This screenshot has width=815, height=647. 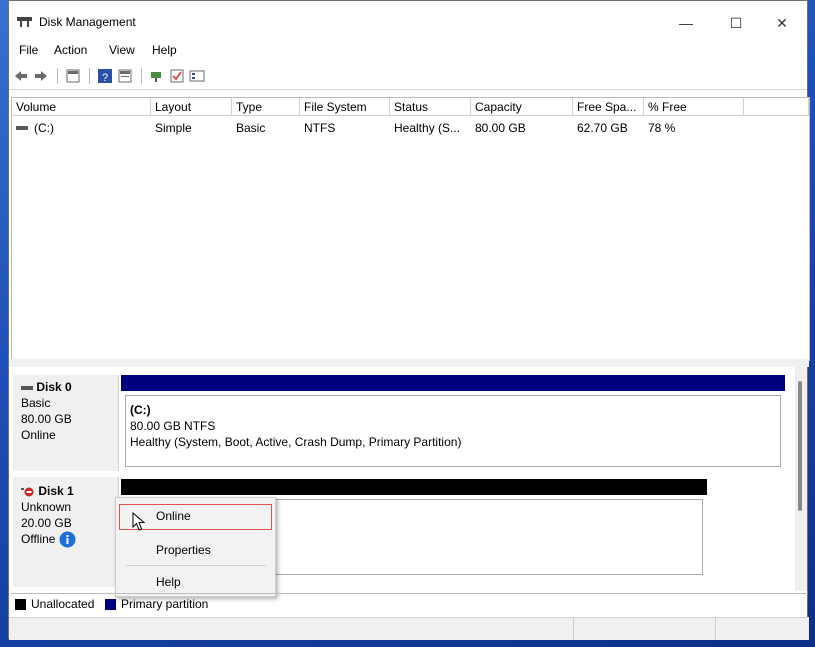 What do you see at coordinates (27, 492) in the screenshot?
I see `offline-disk-icon` at bounding box center [27, 492].